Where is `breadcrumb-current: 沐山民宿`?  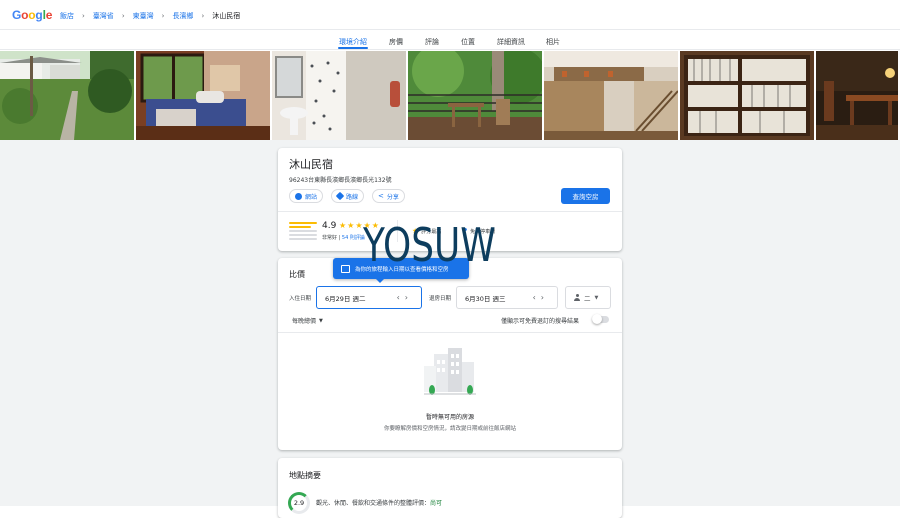
breadcrumb-current: 沐山民宿 is located at coordinates (226, 16).